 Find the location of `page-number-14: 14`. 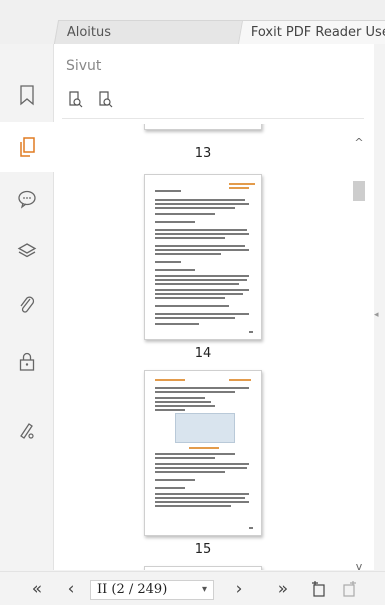

page-number-14: 14 is located at coordinates (203, 353).